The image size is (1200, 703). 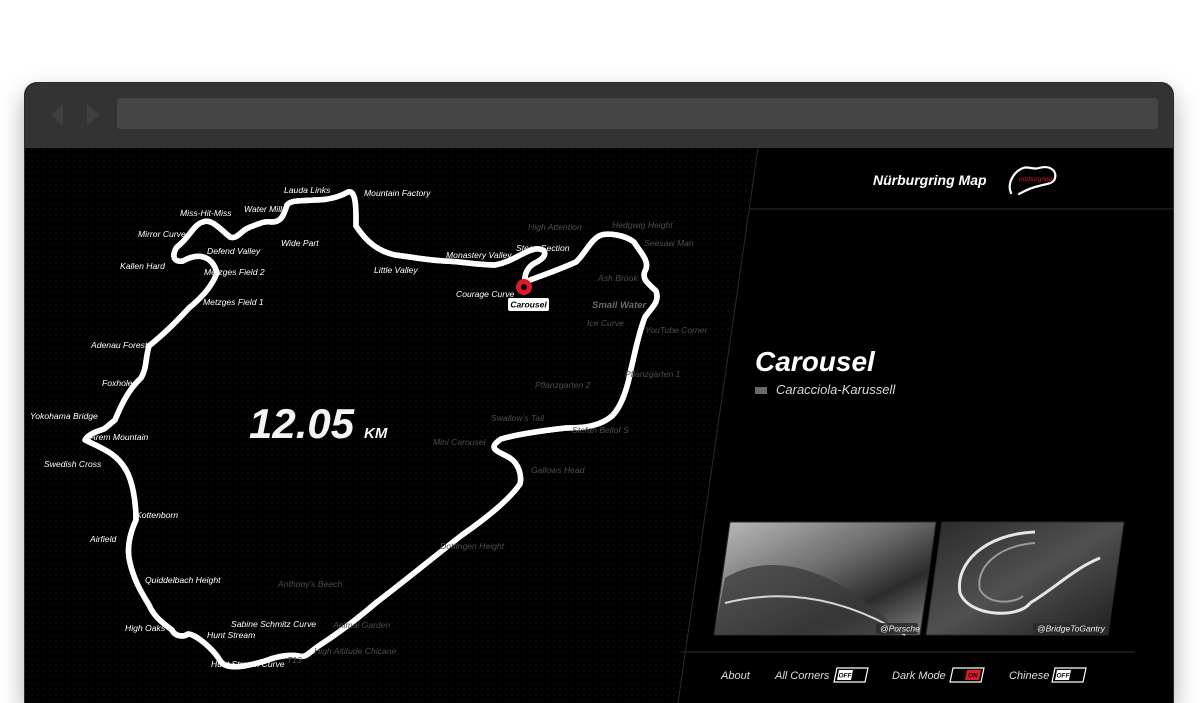 What do you see at coordinates (206, 213) in the screenshot?
I see `corner-label: Miss-Hit-Miss` at bounding box center [206, 213].